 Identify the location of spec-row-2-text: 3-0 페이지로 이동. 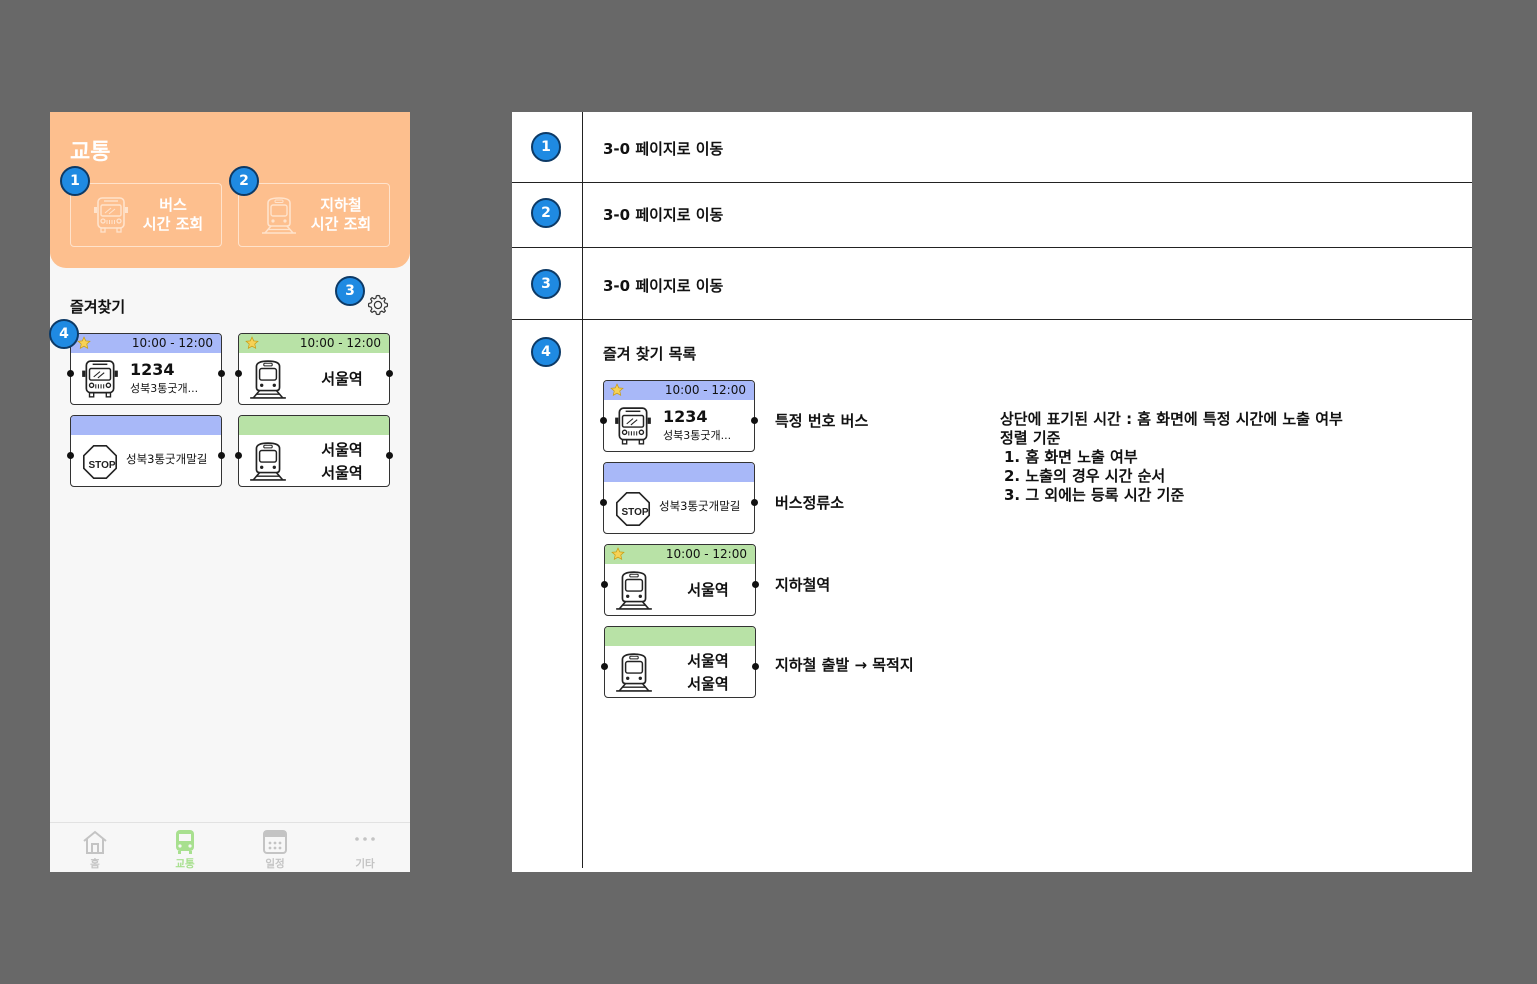
(663, 215).